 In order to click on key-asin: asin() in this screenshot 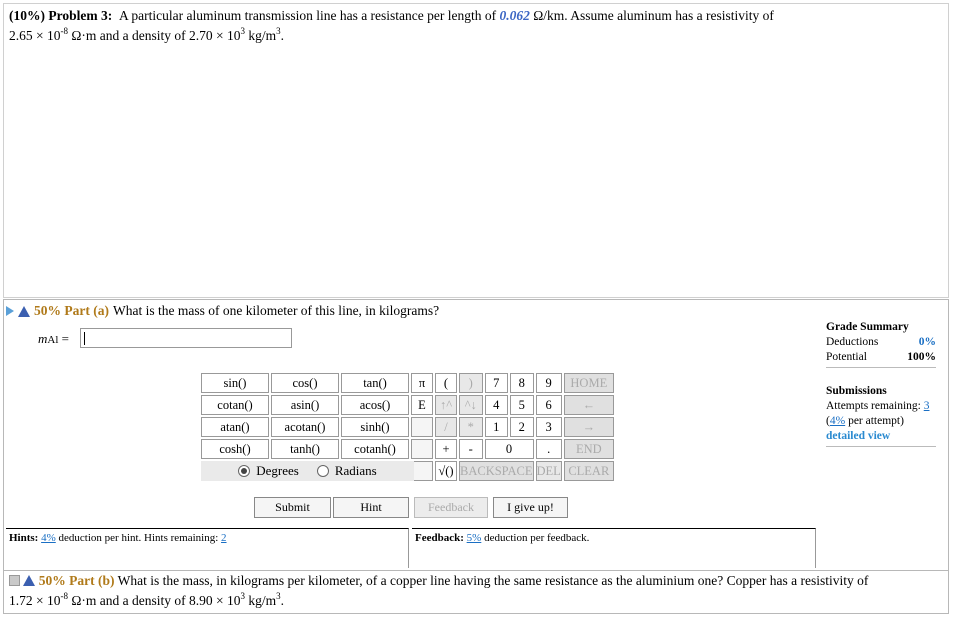, I will do `click(305, 405)`.